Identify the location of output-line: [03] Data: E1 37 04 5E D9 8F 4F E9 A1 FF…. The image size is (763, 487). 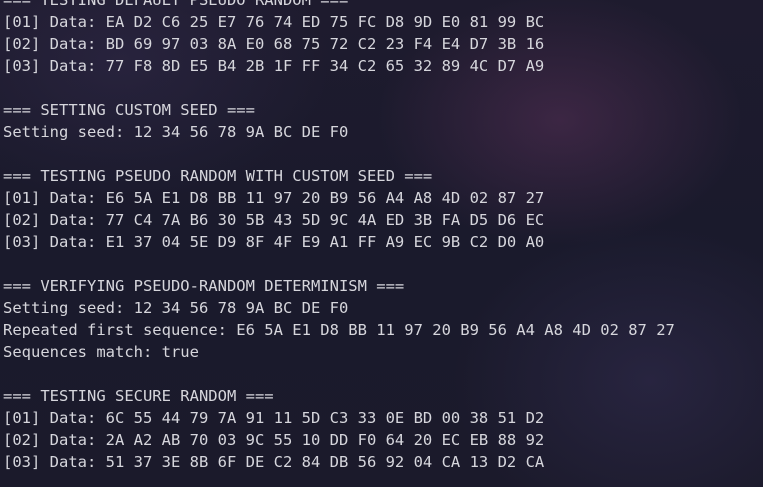
(274, 242).